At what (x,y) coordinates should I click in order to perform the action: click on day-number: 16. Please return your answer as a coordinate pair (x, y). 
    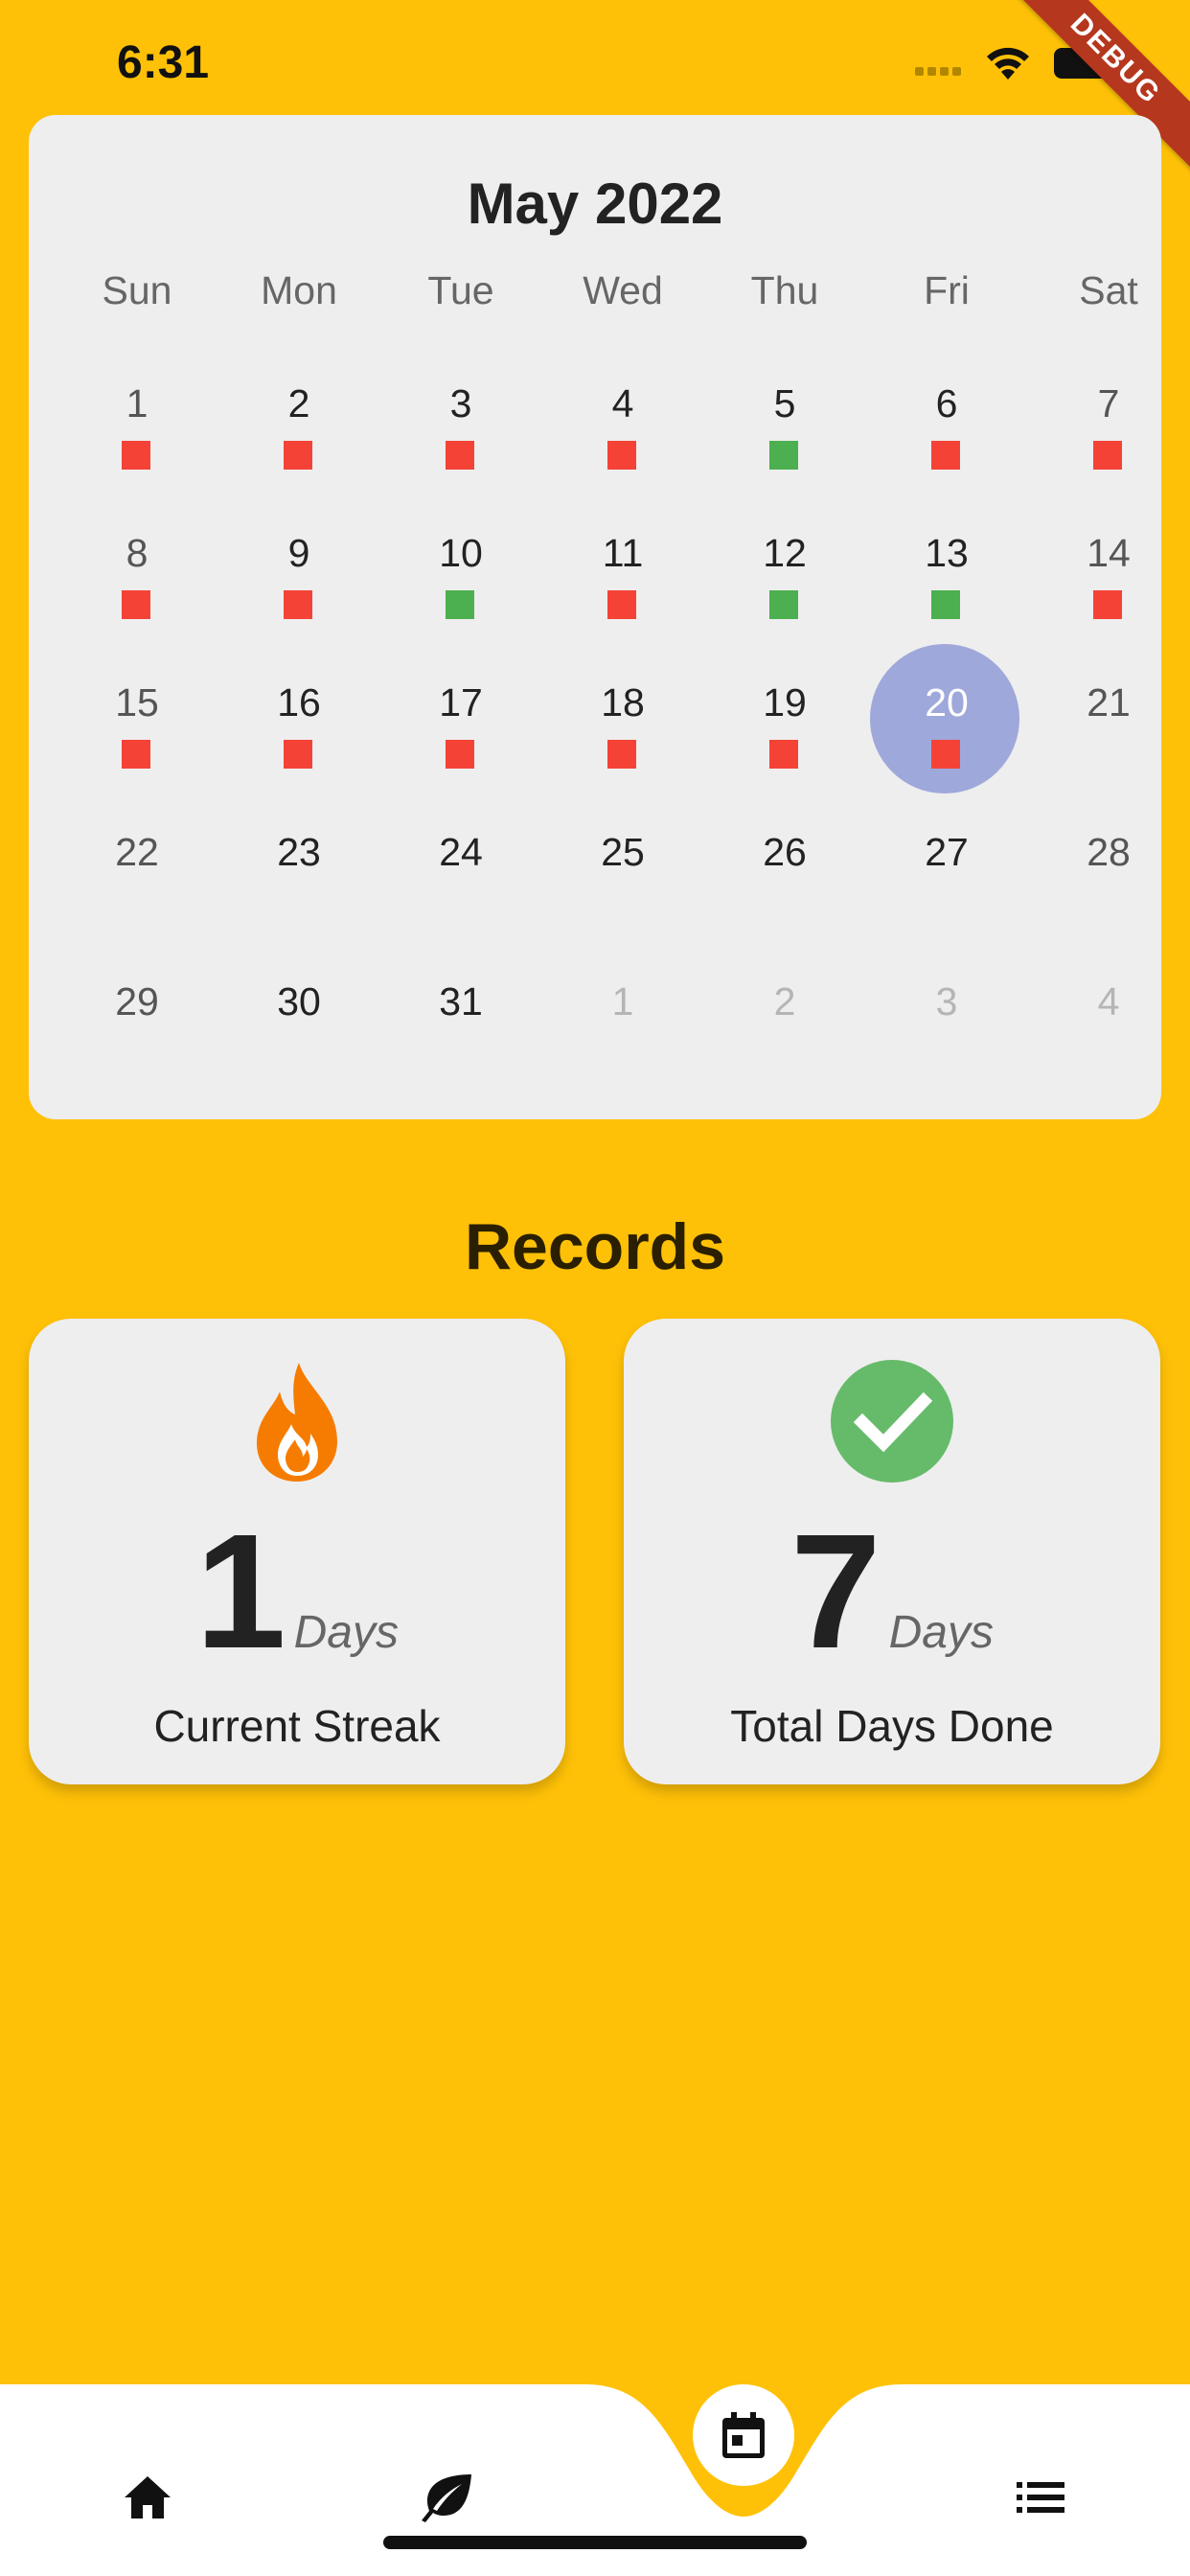
    Looking at the image, I should click on (299, 702).